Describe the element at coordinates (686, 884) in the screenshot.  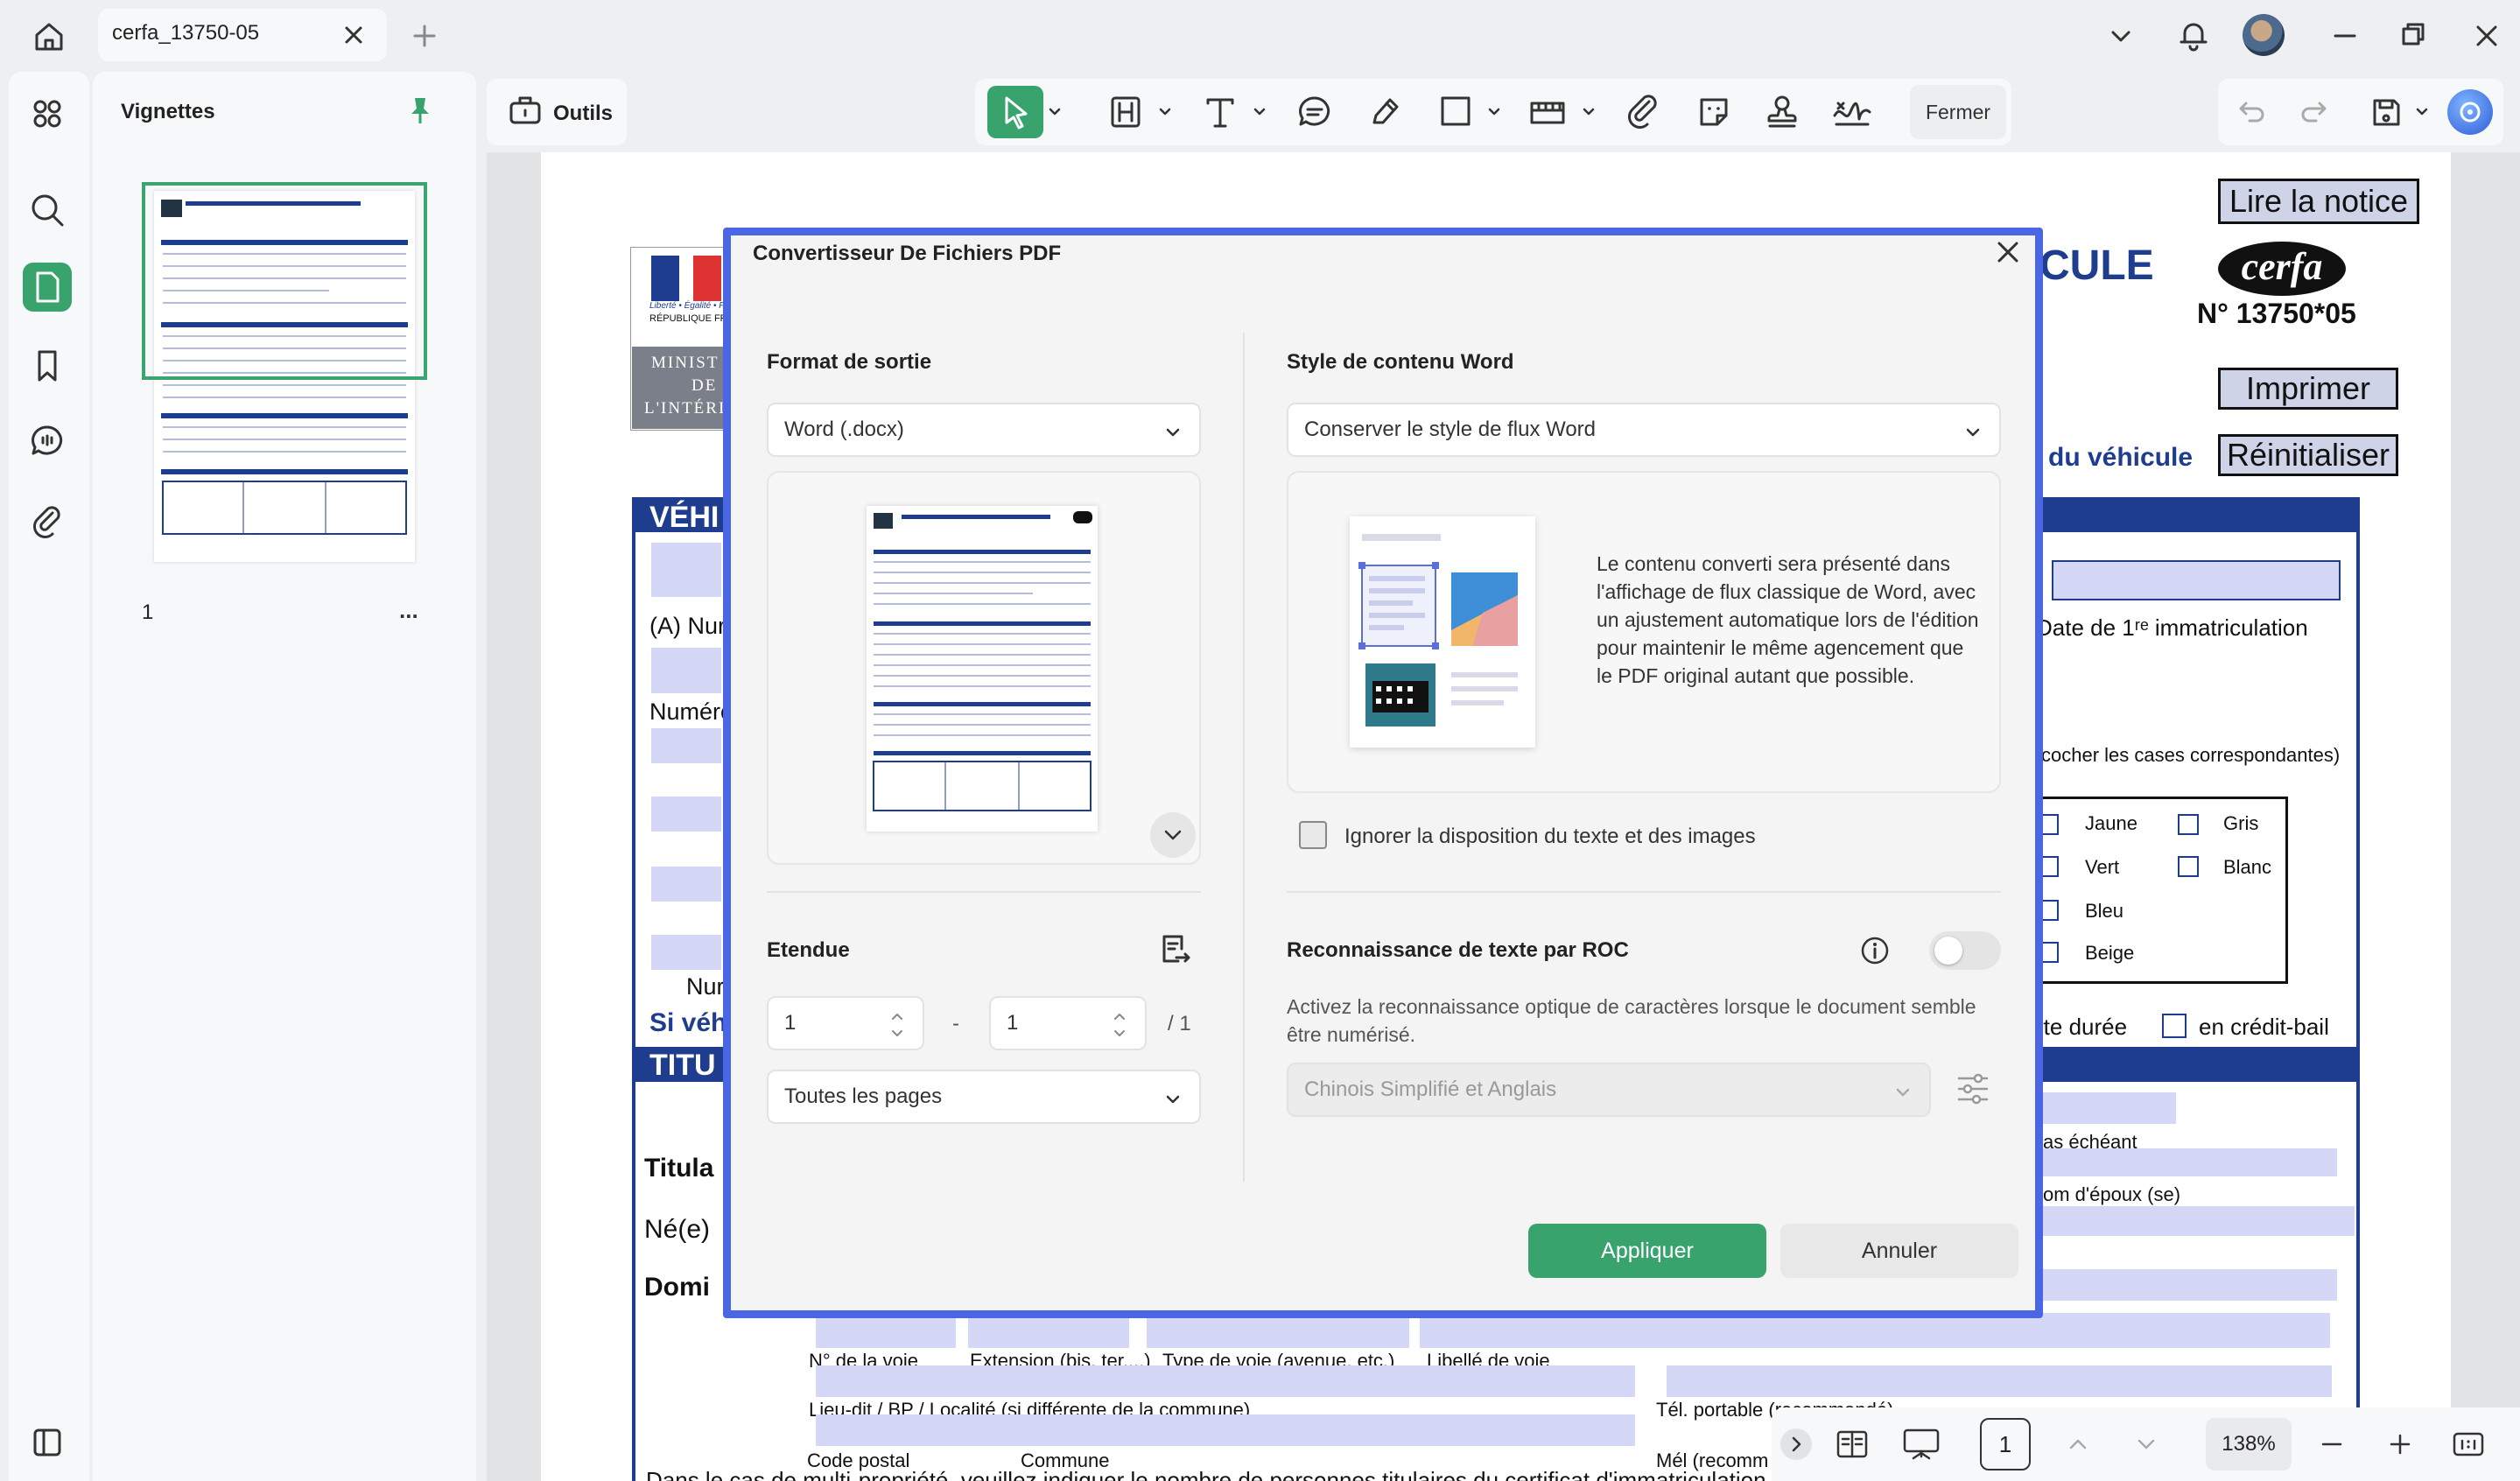
I see `field-c` at that location.